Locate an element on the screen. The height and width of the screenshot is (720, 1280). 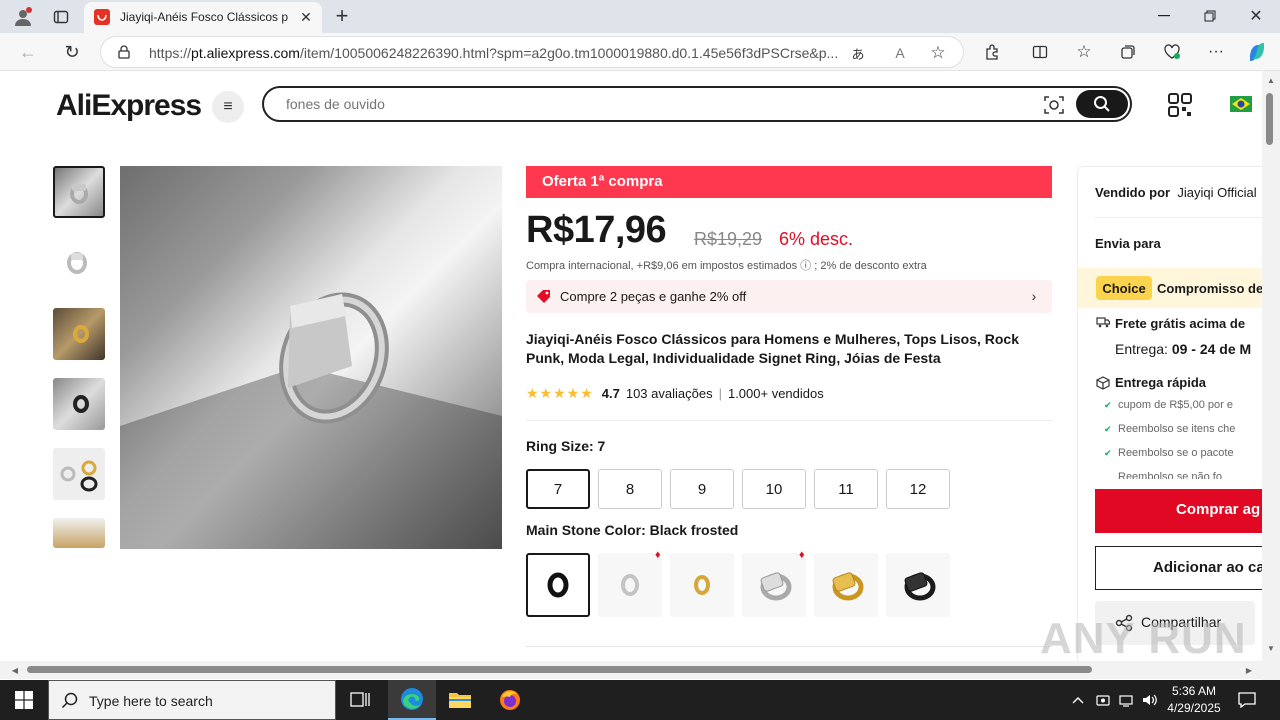
benefit-item: cupom de R$5,00 por e is located at coordinates (1168, 405).